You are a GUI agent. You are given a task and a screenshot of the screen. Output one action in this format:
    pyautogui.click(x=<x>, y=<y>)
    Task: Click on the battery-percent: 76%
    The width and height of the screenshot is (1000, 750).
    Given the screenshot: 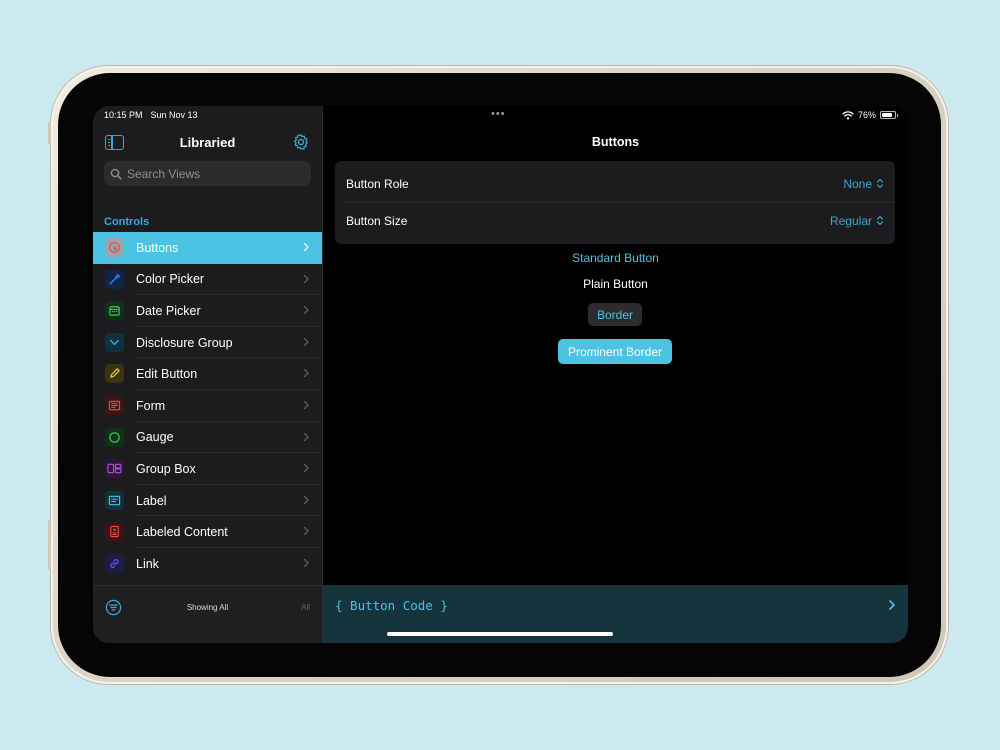 What is the action you would take?
    pyautogui.click(x=866, y=115)
    